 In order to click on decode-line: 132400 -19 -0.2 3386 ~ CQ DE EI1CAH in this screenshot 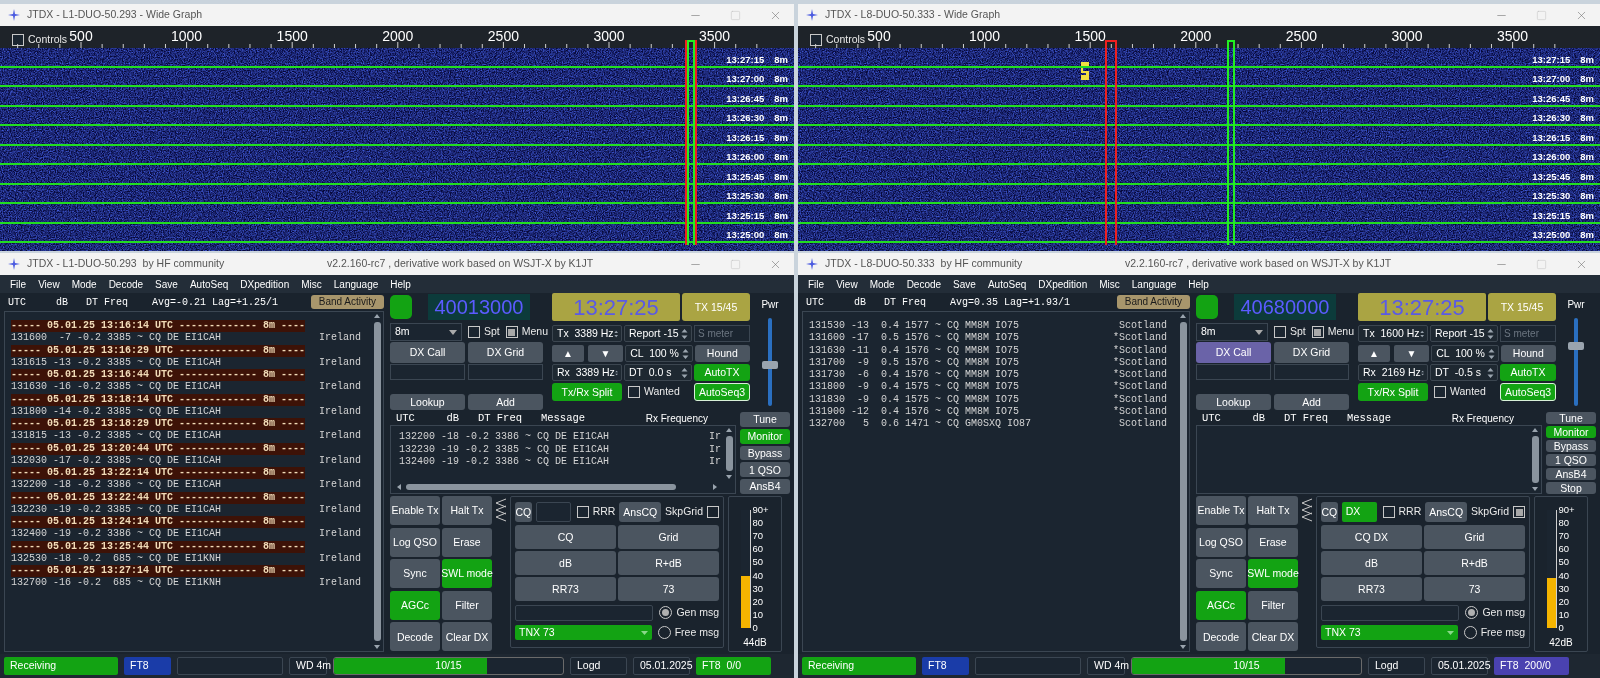, I will do `click(504, 462)`.